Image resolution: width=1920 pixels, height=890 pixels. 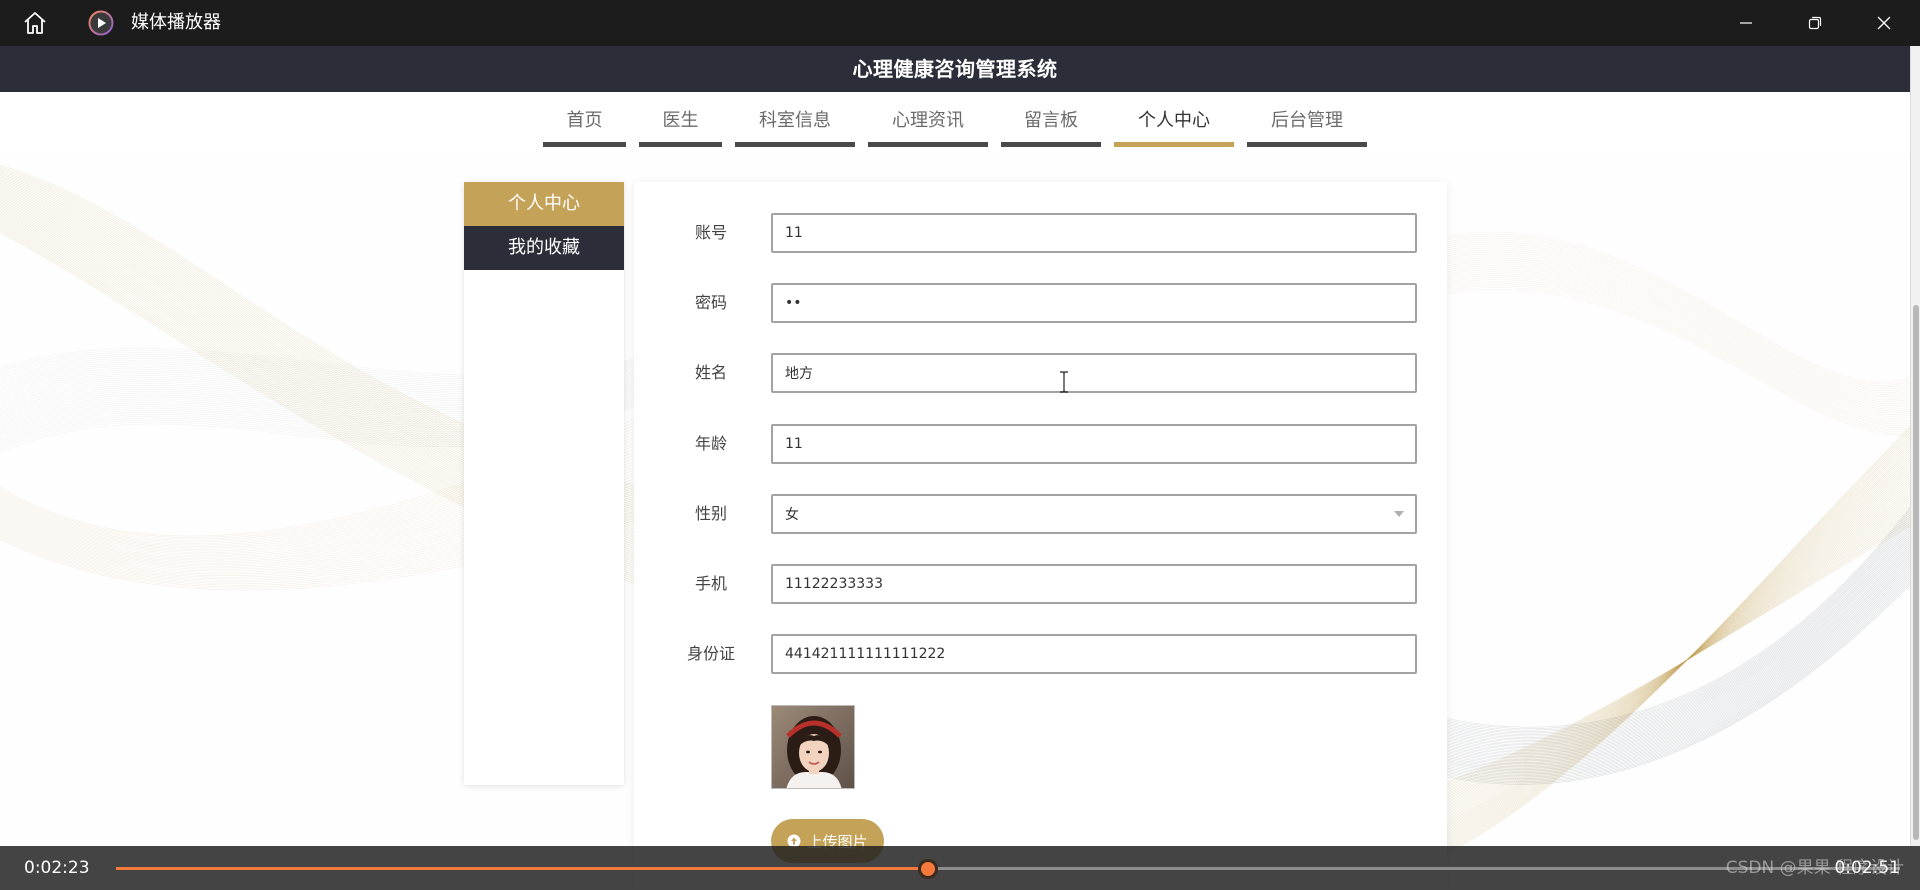 I want to click on site-header: 心理健康咨询管理系统, so click(x=955, y=69).